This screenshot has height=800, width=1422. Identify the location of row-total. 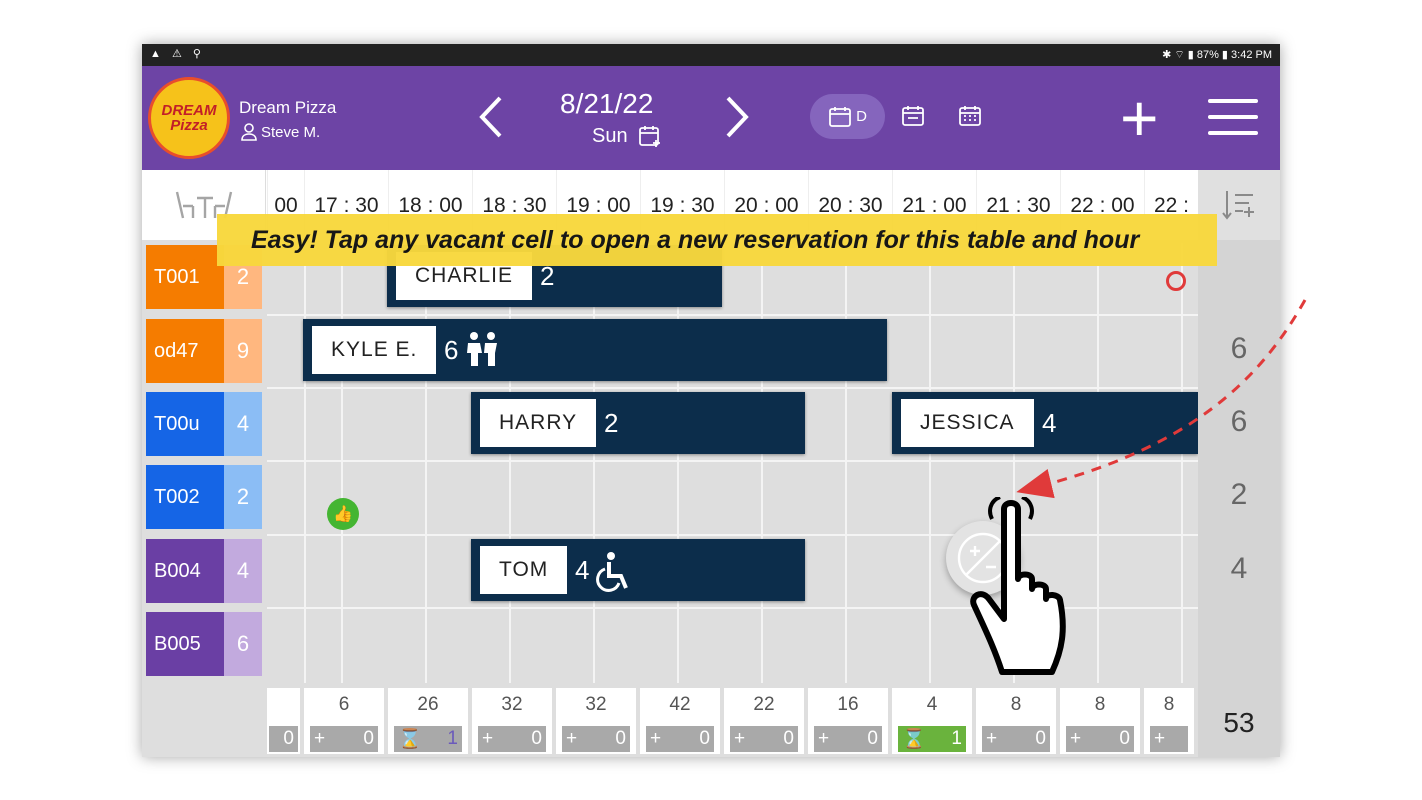
(1239, 642).